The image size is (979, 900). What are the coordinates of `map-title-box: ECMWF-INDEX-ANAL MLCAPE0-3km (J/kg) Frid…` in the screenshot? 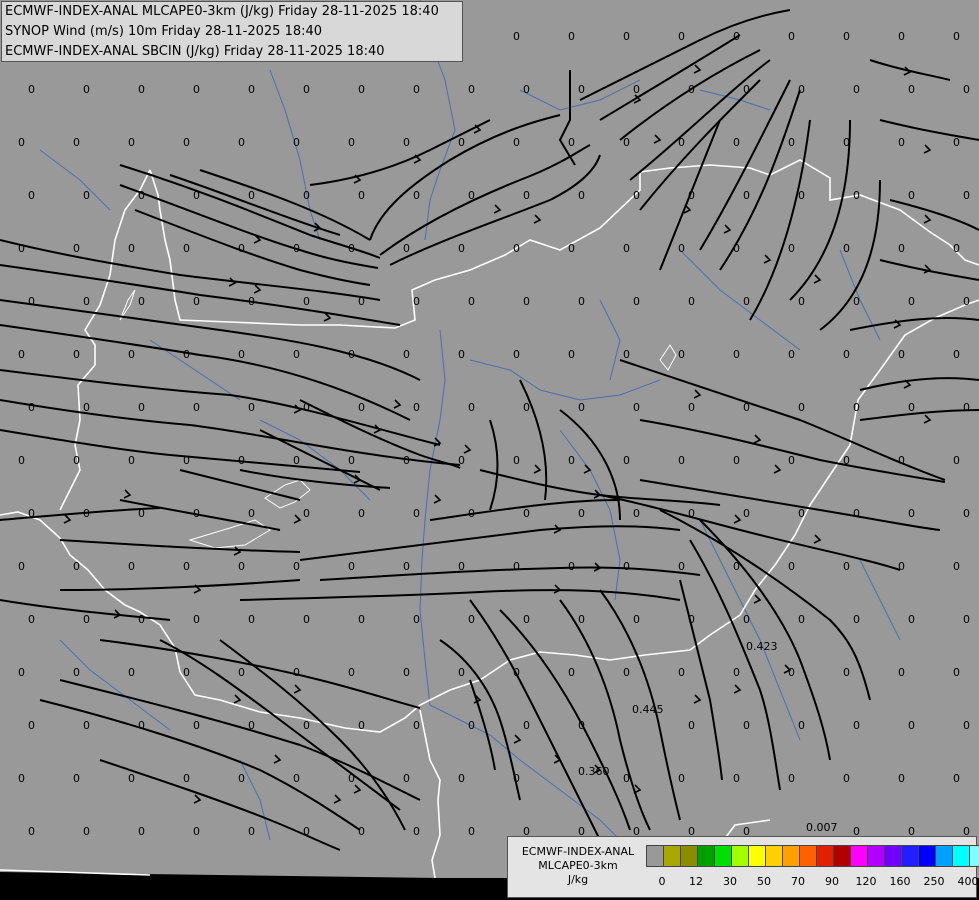 It's located at (232, 31).